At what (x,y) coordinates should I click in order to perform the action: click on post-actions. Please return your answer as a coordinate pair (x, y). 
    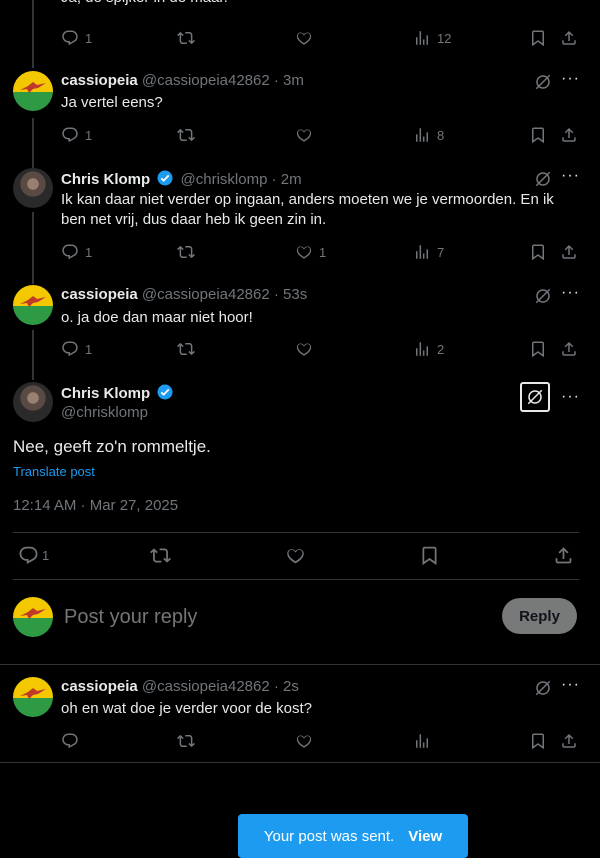
    Looking at the image, I should click on (321, 742).